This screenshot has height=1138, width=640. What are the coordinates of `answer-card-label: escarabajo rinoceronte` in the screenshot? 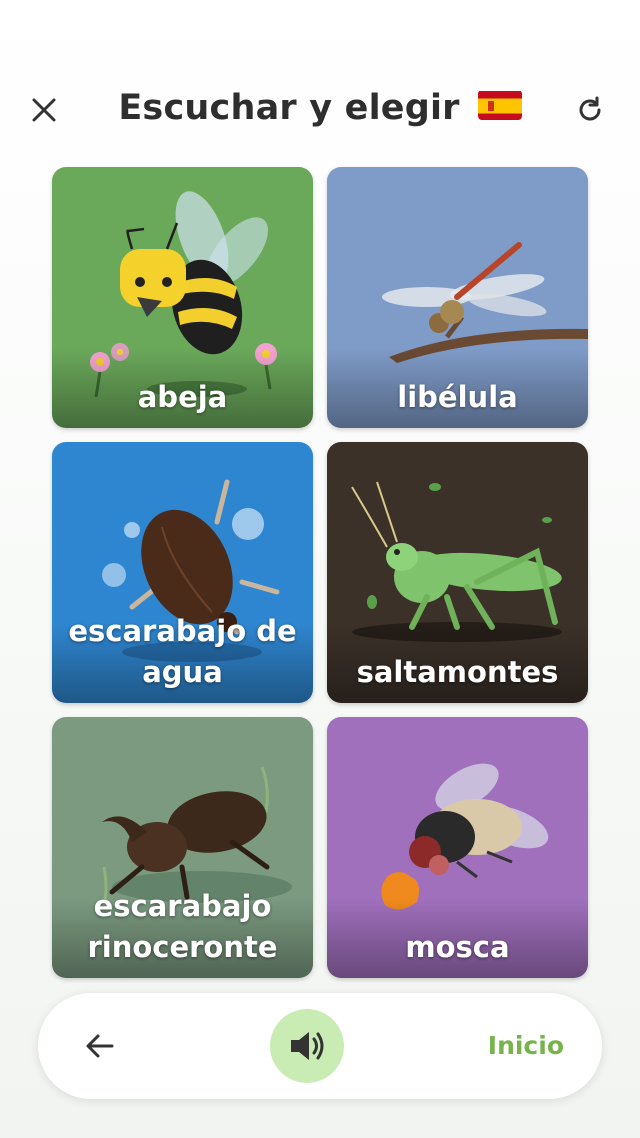 It's located at (182, 926).